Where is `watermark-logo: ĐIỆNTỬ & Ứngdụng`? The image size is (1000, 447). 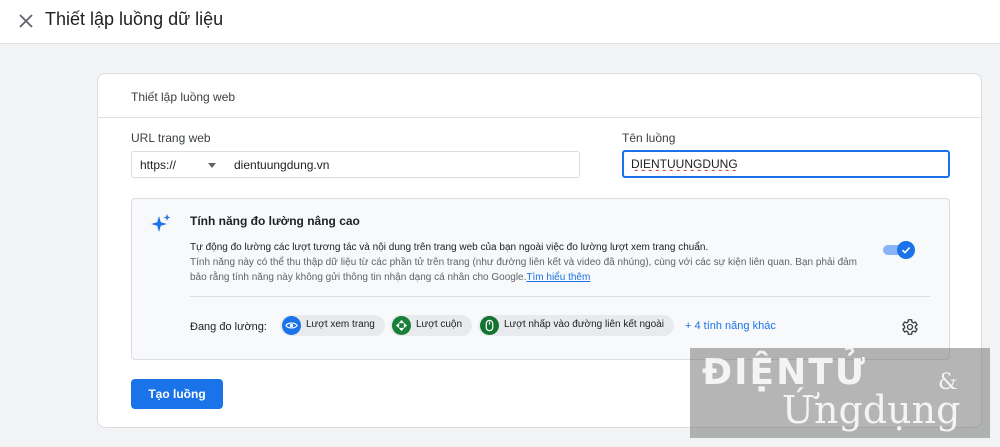 watermark-logo: ĐIỆNTỬ & Ứngdụng is located at coordinates (840, 393).